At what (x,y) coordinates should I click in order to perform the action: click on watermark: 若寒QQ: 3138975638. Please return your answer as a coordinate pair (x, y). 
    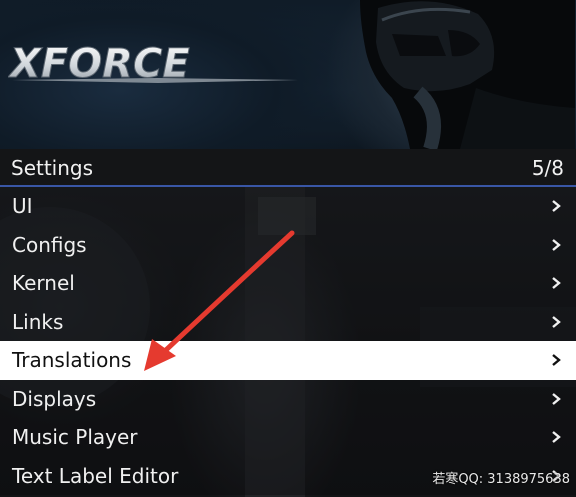
    Looking at the image, I should click on (501, 479).